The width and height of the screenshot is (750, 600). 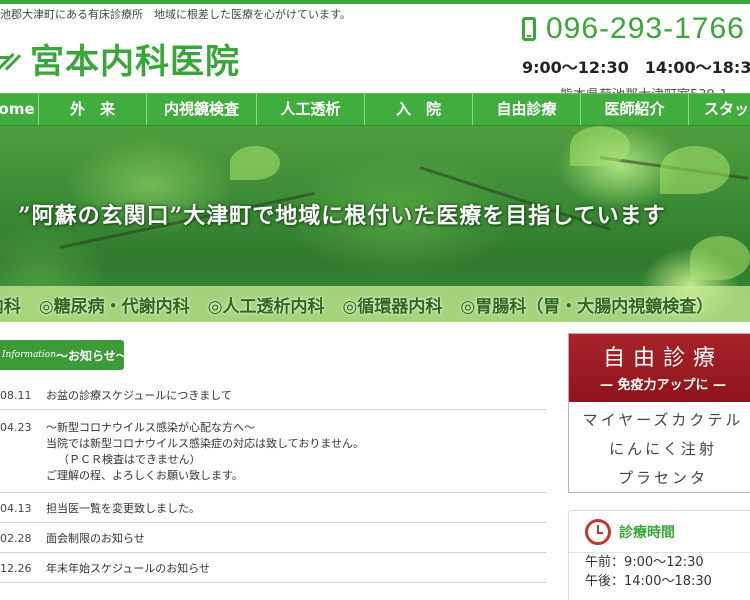 I want to click on specialty-dialysis: ◎人工透析内科, so click(x=266, y=307).